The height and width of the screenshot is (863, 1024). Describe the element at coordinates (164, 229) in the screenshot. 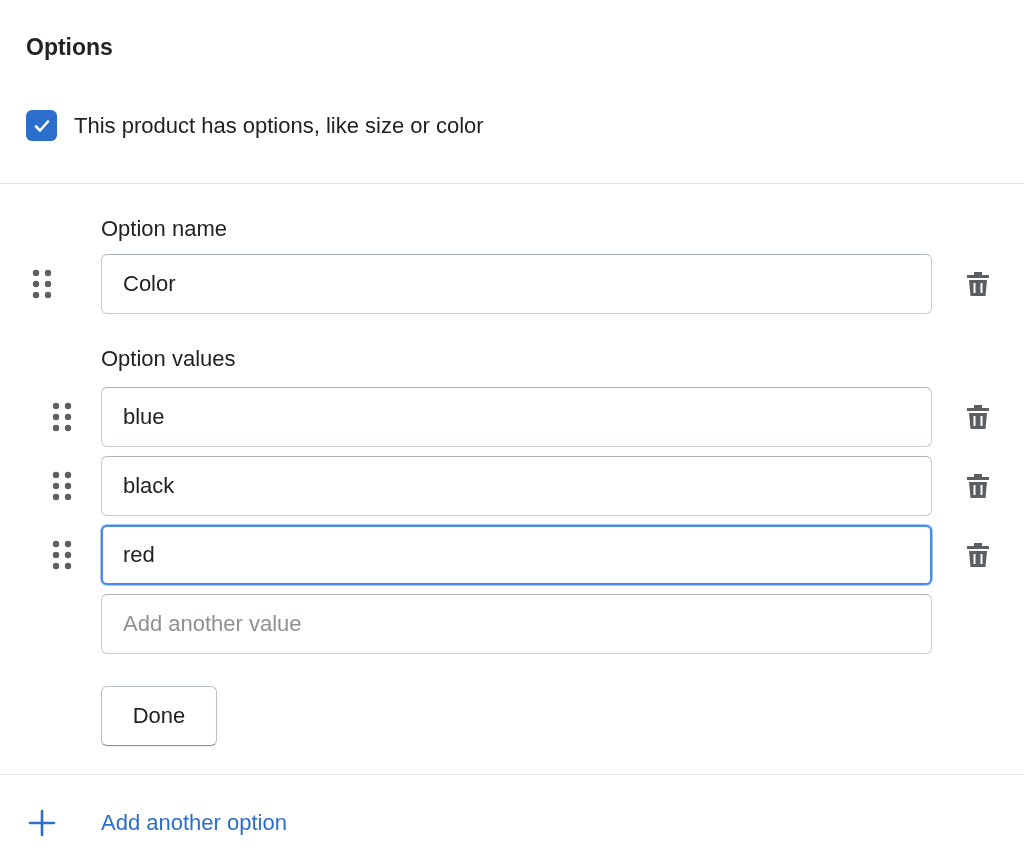

I see `field-label: Option name` at that location.